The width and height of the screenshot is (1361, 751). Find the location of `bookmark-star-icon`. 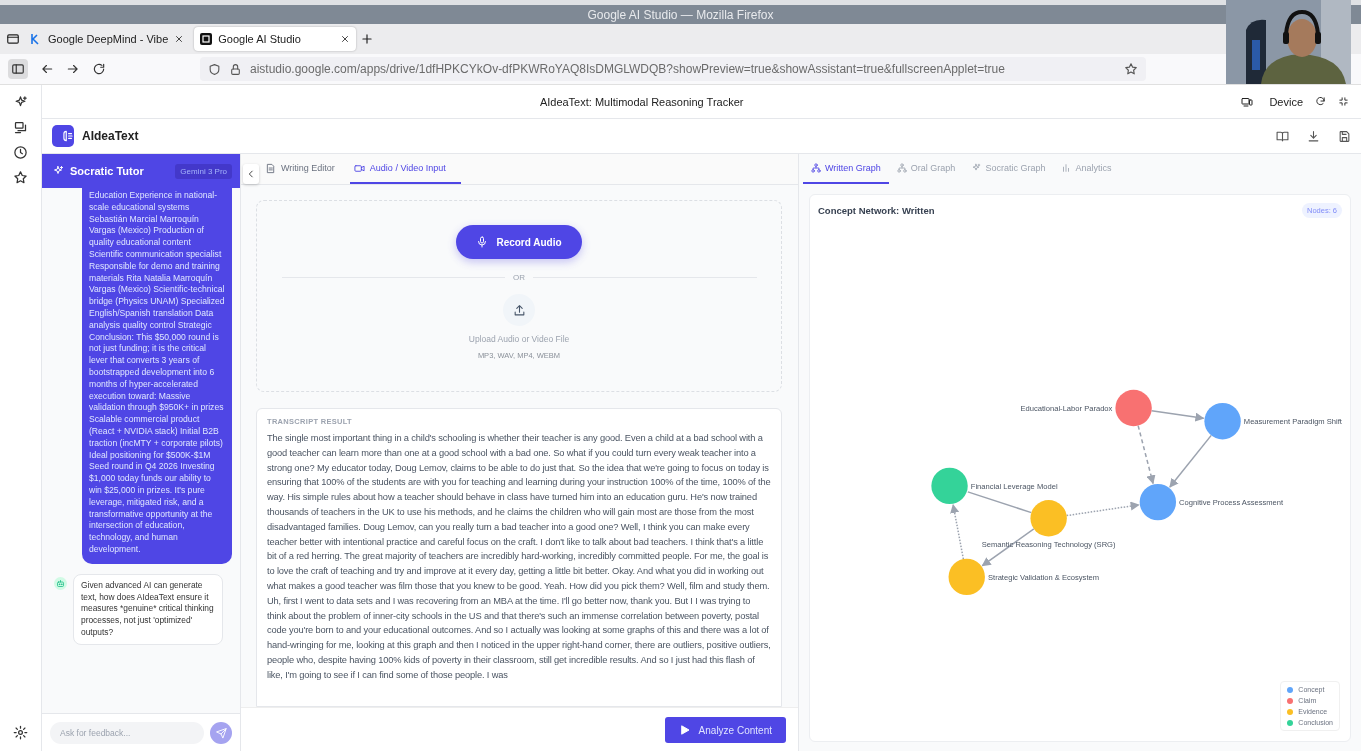

bookmark-star-icon is located at coordinates (1131, 69).